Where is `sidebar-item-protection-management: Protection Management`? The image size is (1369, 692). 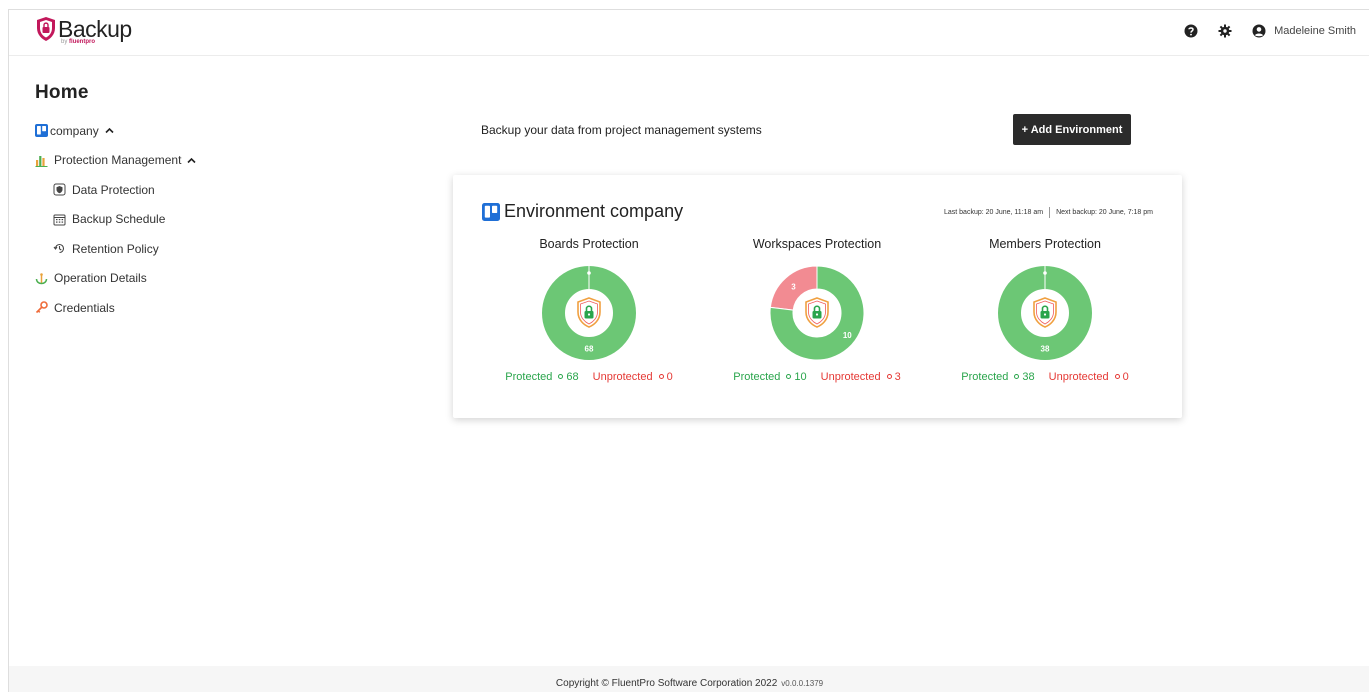
sidebar-item-protection-management: Protection Management is located at coordinates (145, 161).